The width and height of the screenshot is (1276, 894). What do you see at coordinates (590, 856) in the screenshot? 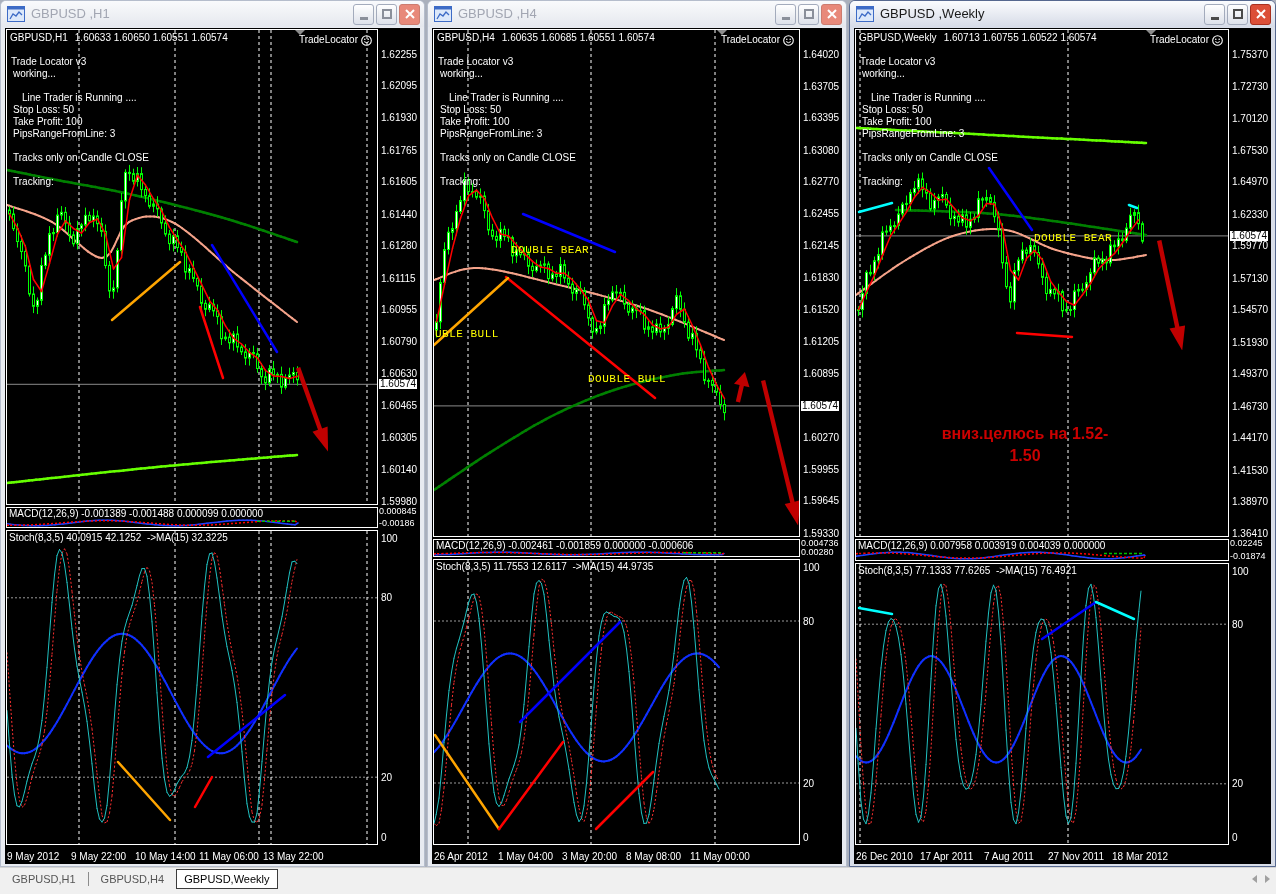
I see `time-label: 3 May 20:00` at bounding box center [590, 856].